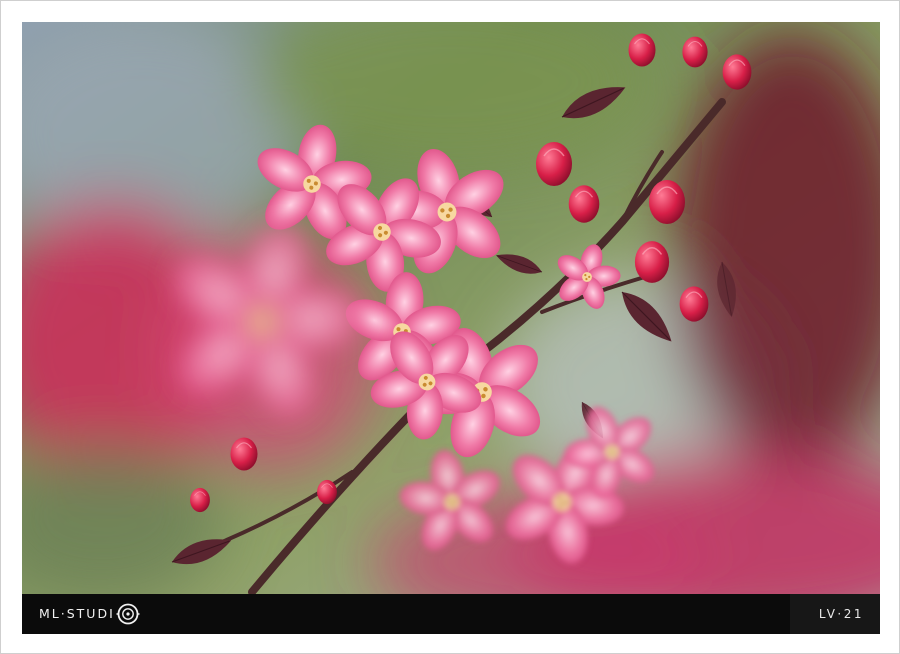 The height and width of the screenshot is (654, 900). Describe the element at coordinates (77, 613) in the screenshot. I see `studio-brand-text: ML·STUDI` at that location.